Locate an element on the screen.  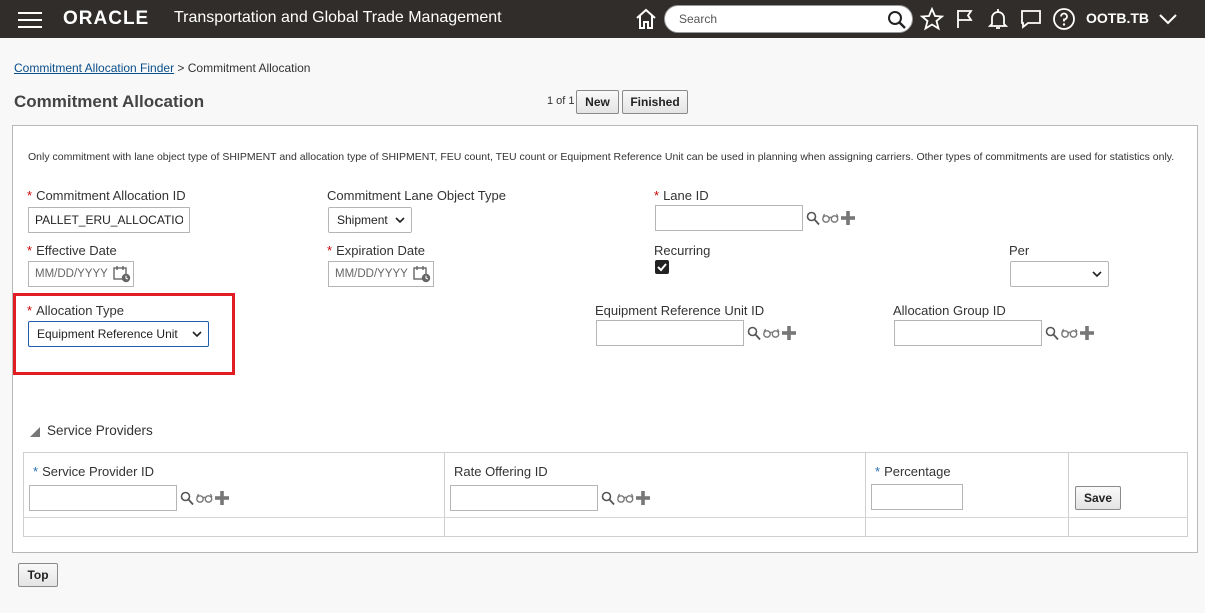
allocation-group-lookup-tools is located at coordinates (1069, 333).